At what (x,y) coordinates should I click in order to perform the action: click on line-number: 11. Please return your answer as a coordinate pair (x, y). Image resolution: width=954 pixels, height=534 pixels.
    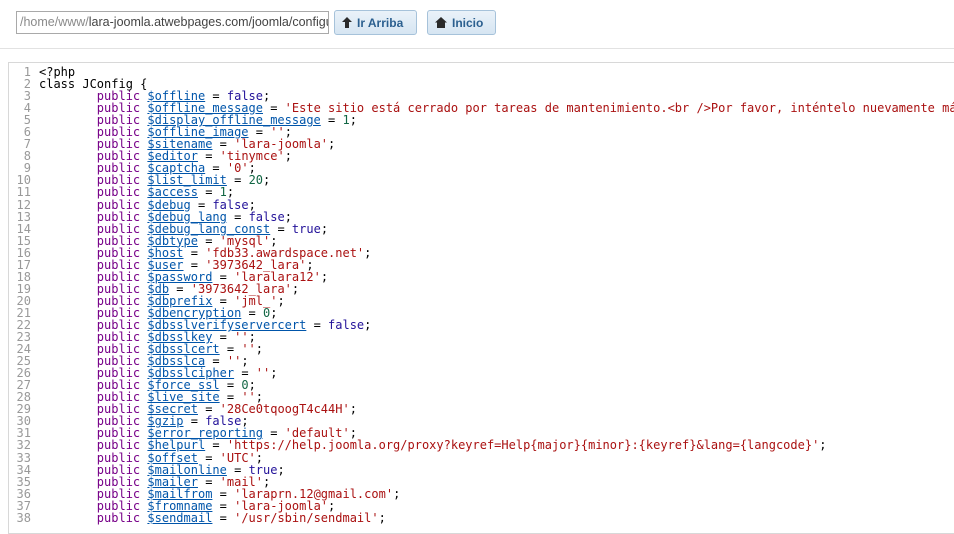
    Looking at the image, I should click on (23, 192).